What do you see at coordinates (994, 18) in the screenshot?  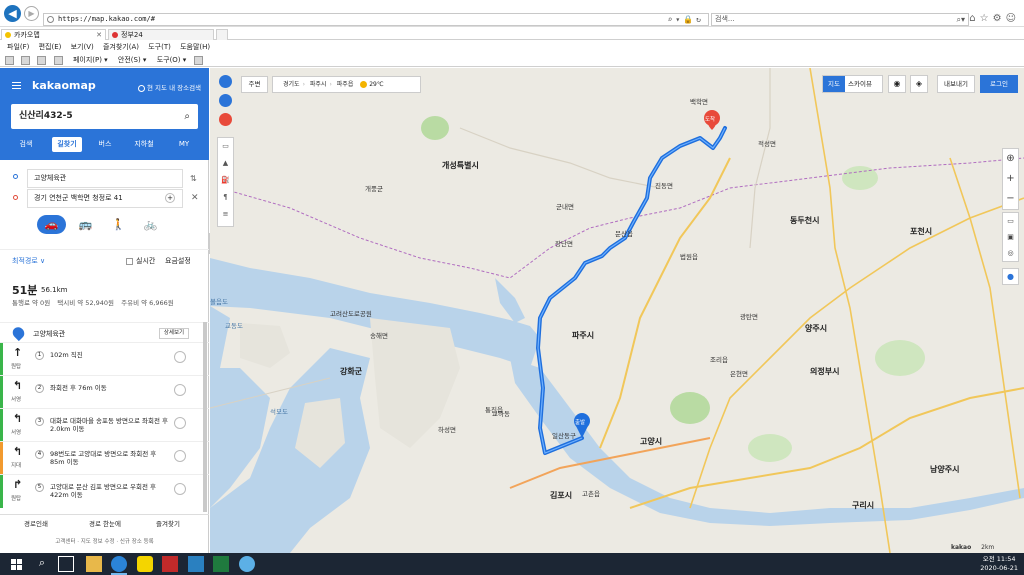 I see `browser-action-icons: ⌂☆⚙☺` at bounding box center [994, 18].